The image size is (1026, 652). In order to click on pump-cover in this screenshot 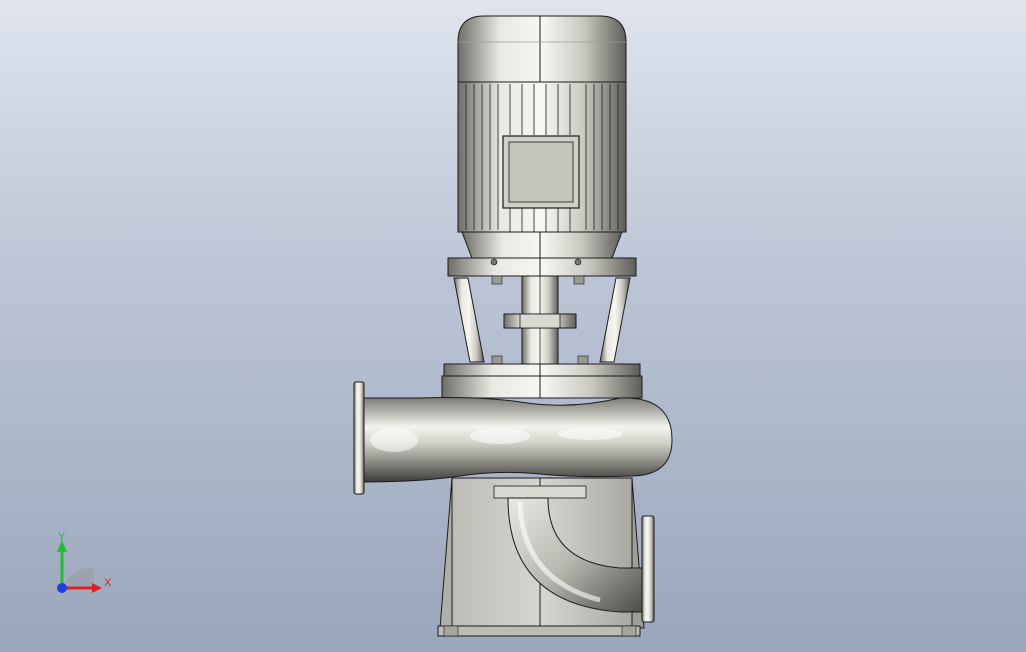, I will do `click(542, 381)`.